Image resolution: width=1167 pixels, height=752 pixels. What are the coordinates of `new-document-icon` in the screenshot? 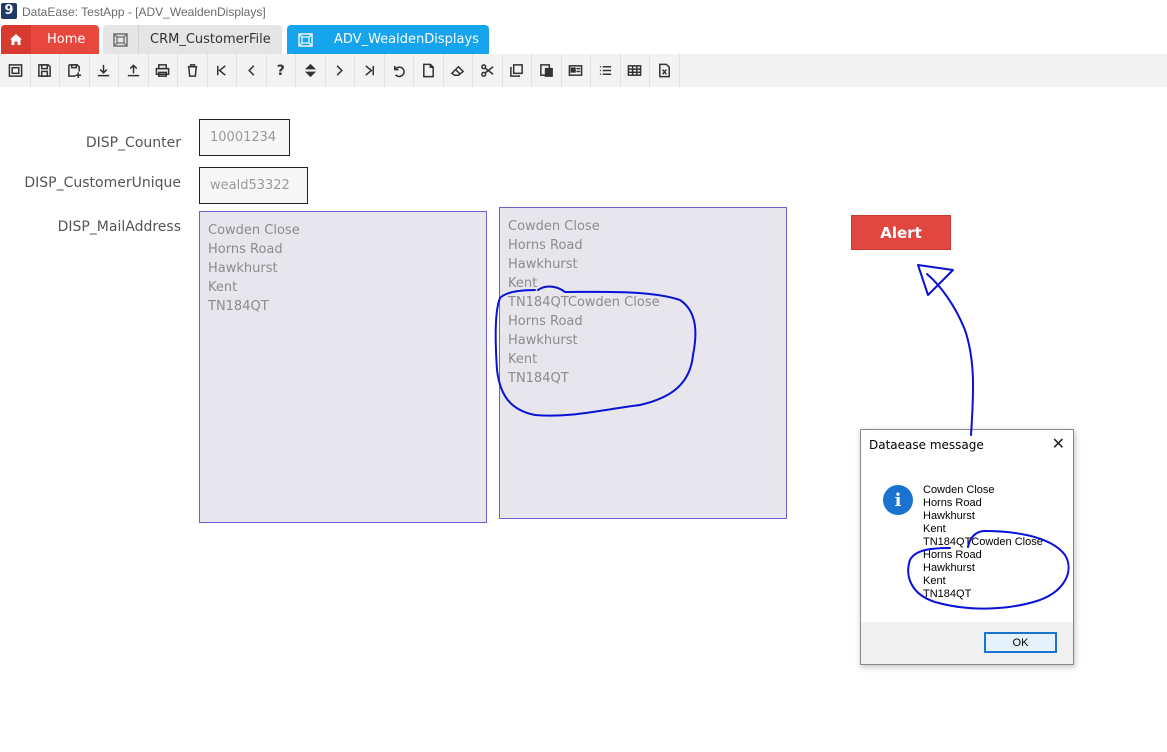 It's located at (428, 70).